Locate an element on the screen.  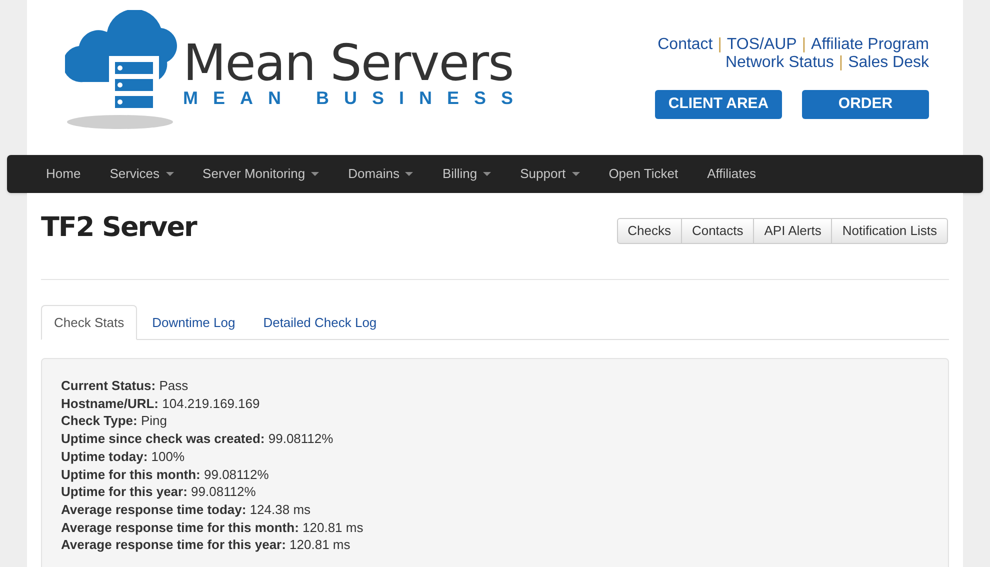
page-title: TF2 Server is located at coordinates (118, 228).